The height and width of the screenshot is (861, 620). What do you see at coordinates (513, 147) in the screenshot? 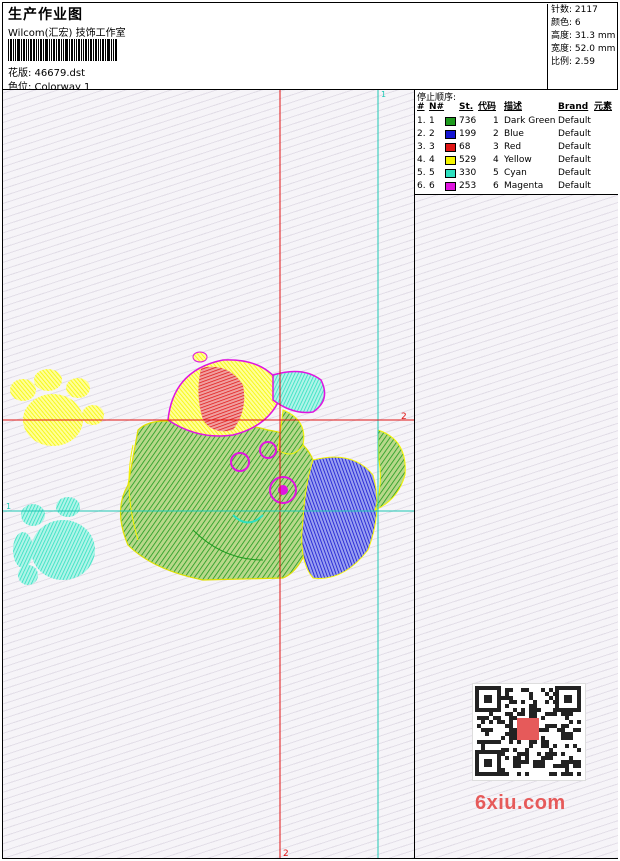
I see `row-desc: Red` at bounding box center [513, 147].